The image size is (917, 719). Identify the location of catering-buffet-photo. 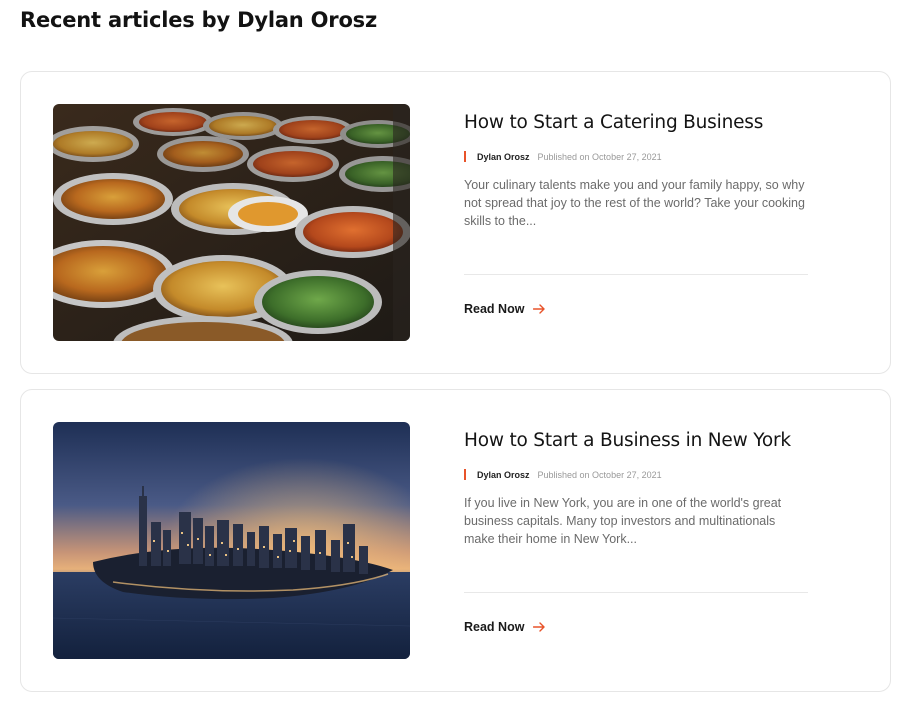
(231, 222).